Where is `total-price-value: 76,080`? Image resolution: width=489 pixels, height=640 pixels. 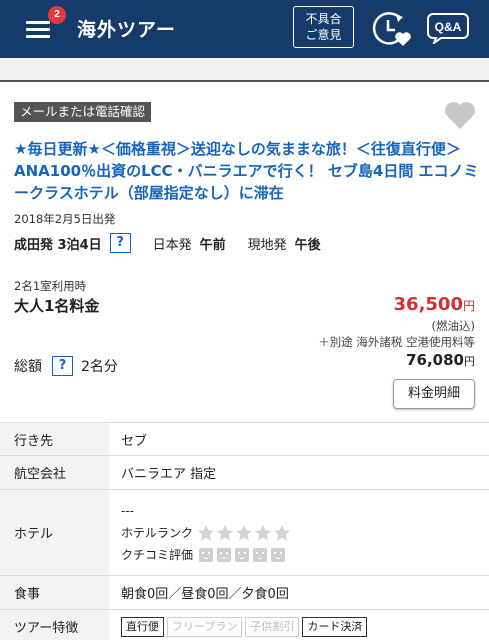
total-price-value: 76,080 is located at coordinates (435, 360).